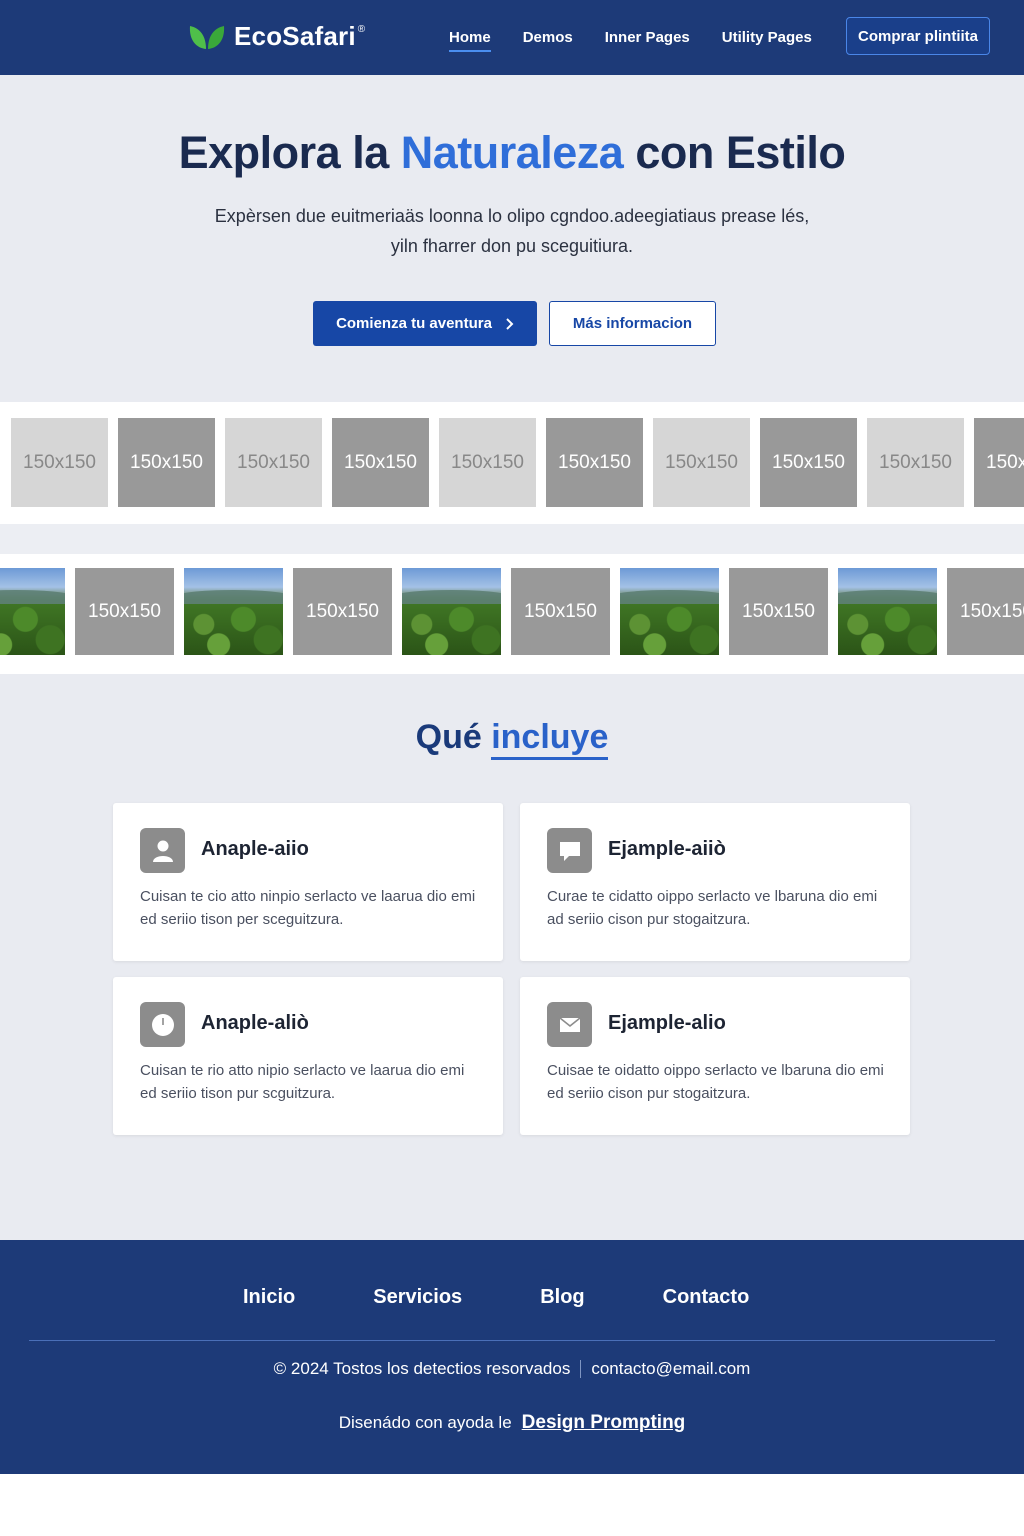  I want to click on start-adventure-button: Comienza tu aventura, so click(425, 323).